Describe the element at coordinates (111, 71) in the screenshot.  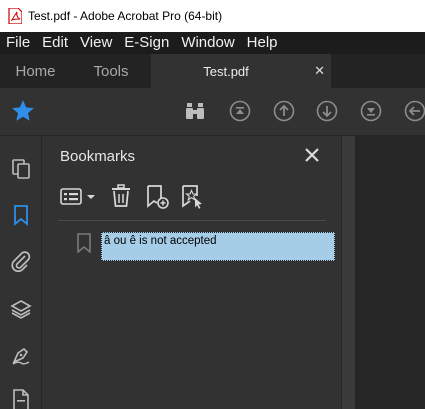
I see `tab-tools: Tools` at that location.